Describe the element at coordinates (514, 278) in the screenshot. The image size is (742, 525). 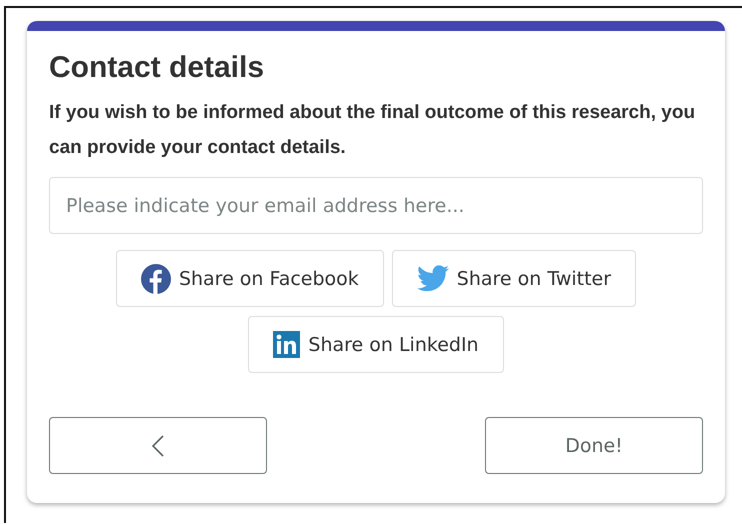
I see `share-button: Share on Twitter` at that location.